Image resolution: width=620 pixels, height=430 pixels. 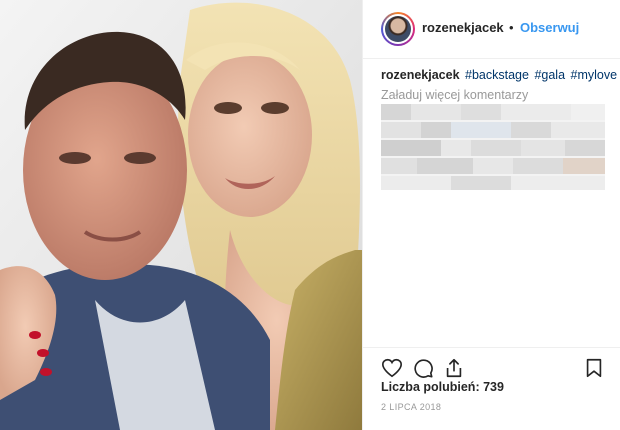 What do you see at coordinates (549, 27) in the screenshot?
I see `follow-button: Obserwuj` at bounding box center [549, 27].